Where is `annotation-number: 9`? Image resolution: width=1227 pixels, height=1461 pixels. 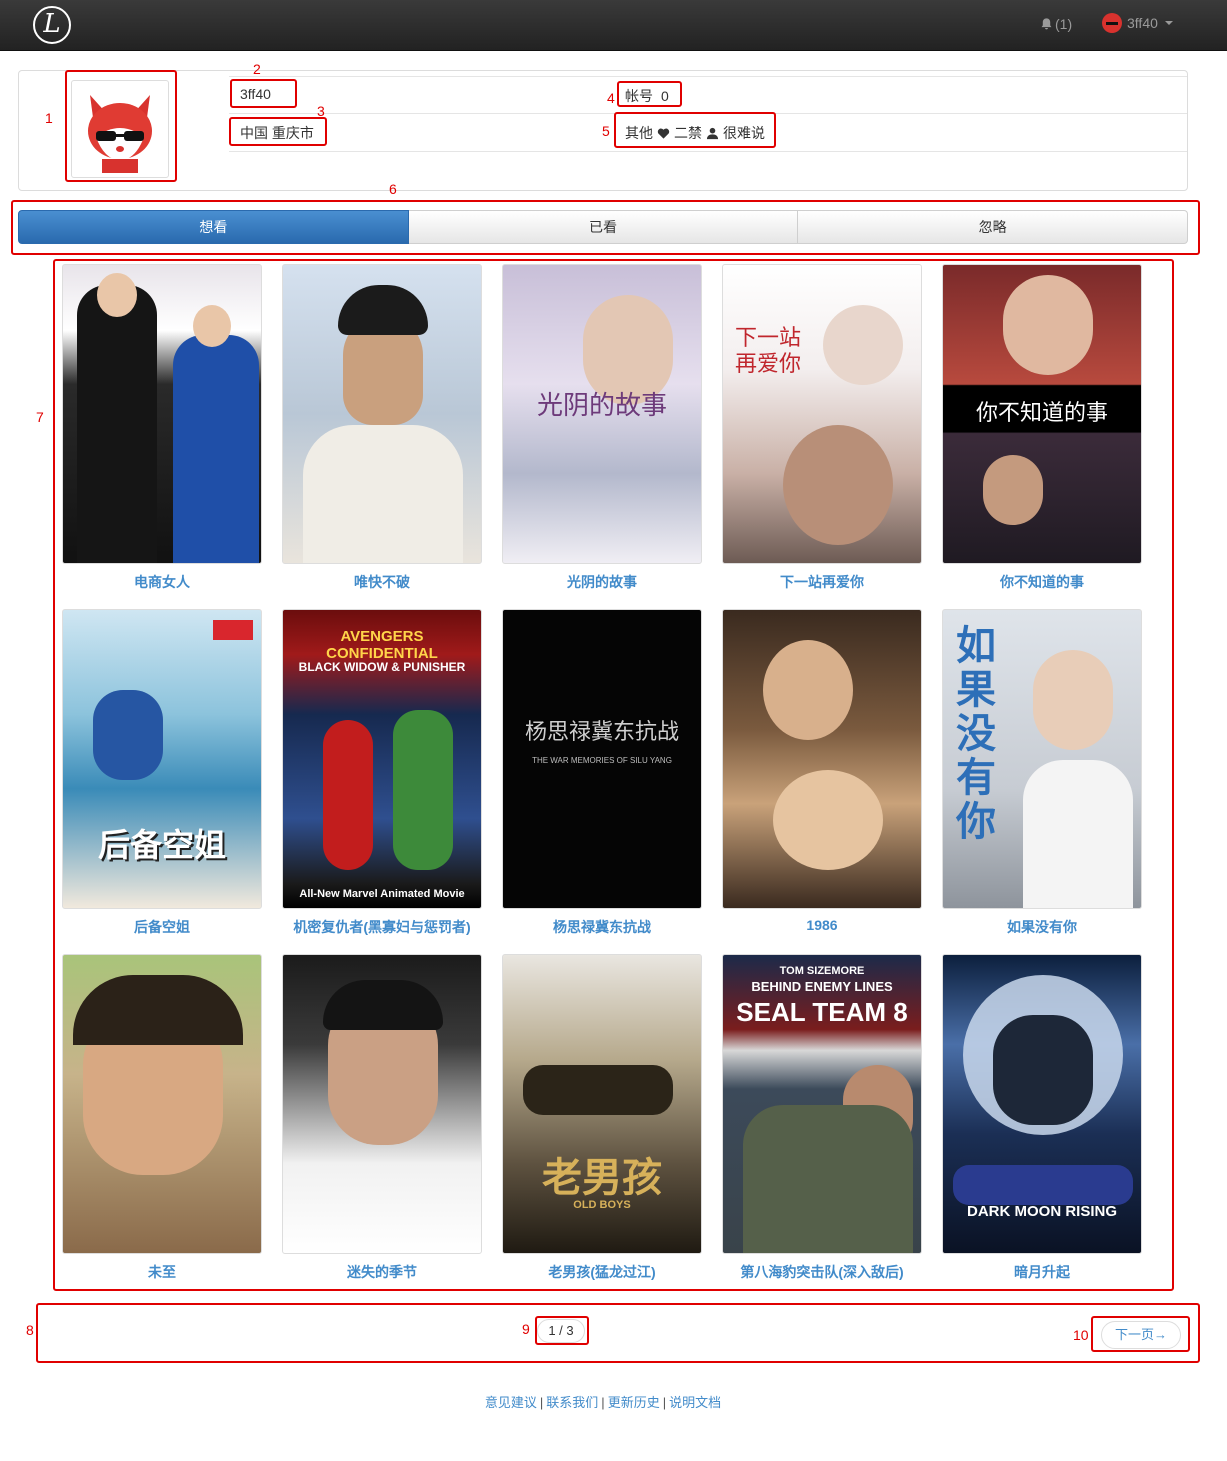
annotation-number: 9 is located at coordinates (526, 1329).